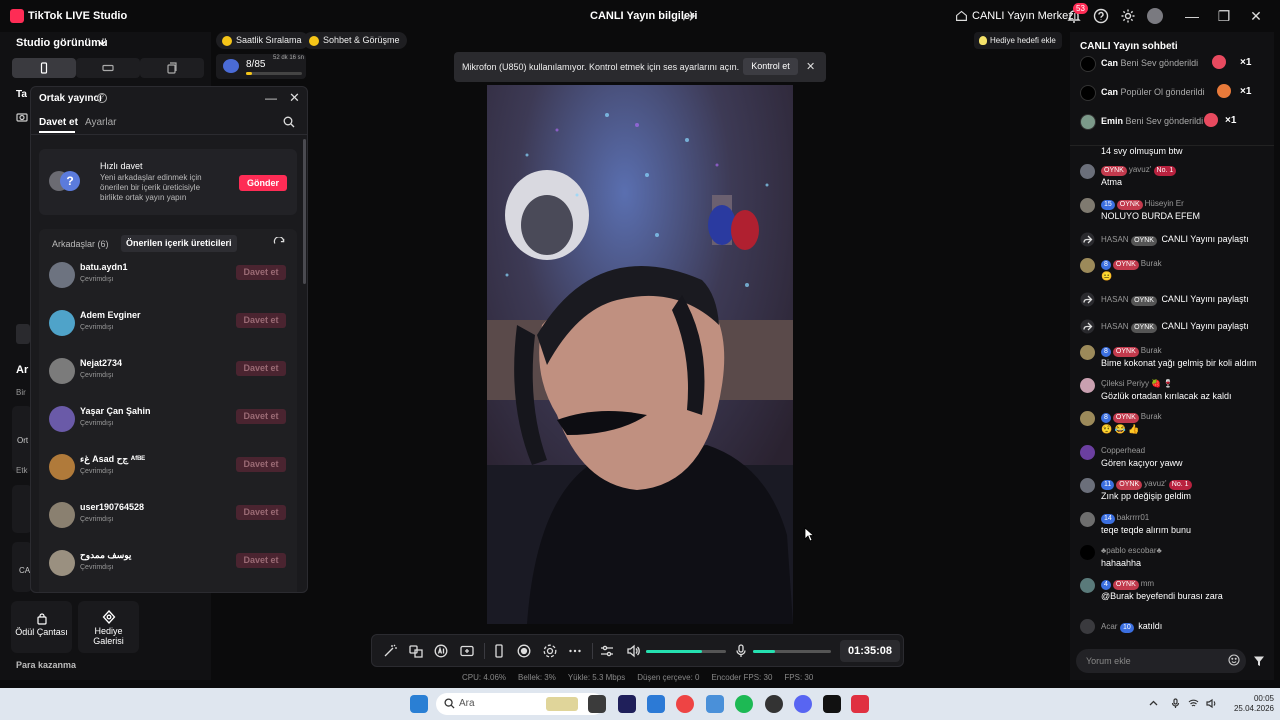 The width and height of the screenshot is (1280, 720). What do you see at coordinates (44, 68) in the screenshot?
I see `portrait-layout-button` at bounding box center [44, 68].